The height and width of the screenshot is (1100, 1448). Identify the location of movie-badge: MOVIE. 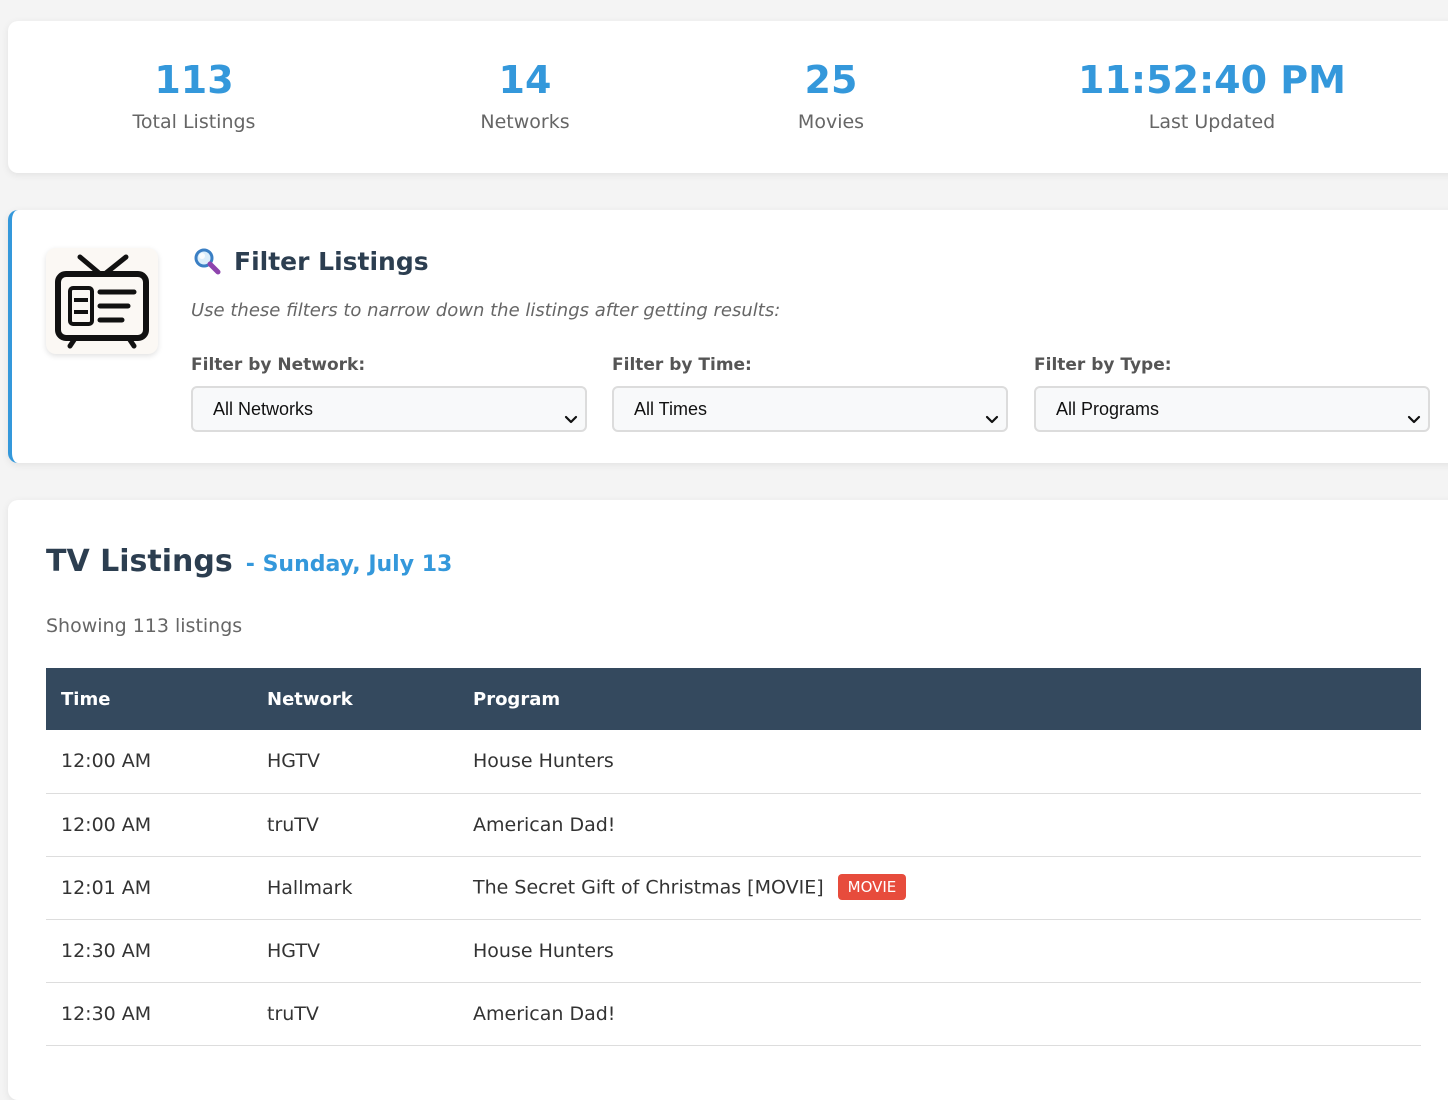
(872, 886).